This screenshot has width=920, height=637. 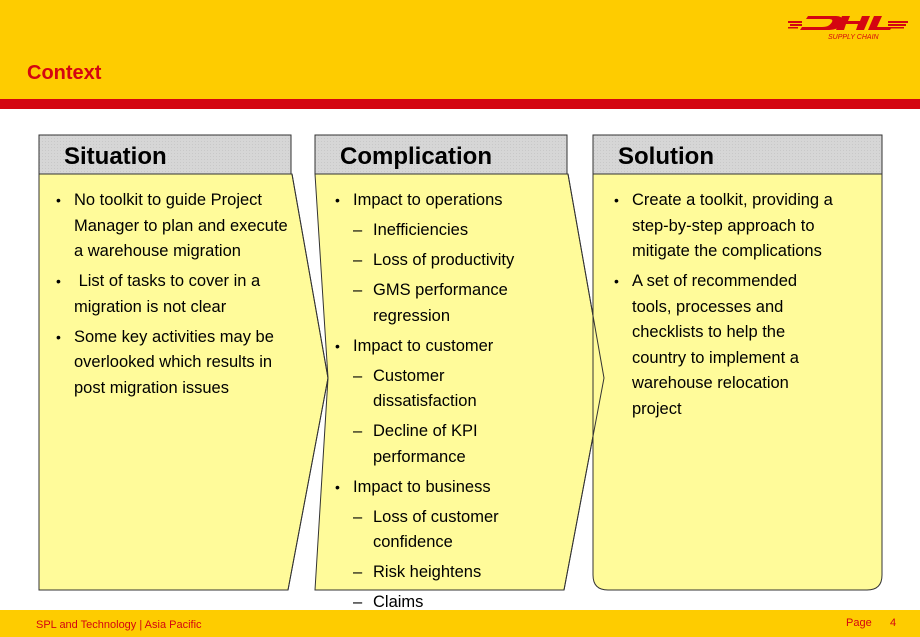 What do you see at coordinates (455, 261) in the screenshot?
I see `complication-subitem: Loss of productivity` at bounding box center [455, 261].